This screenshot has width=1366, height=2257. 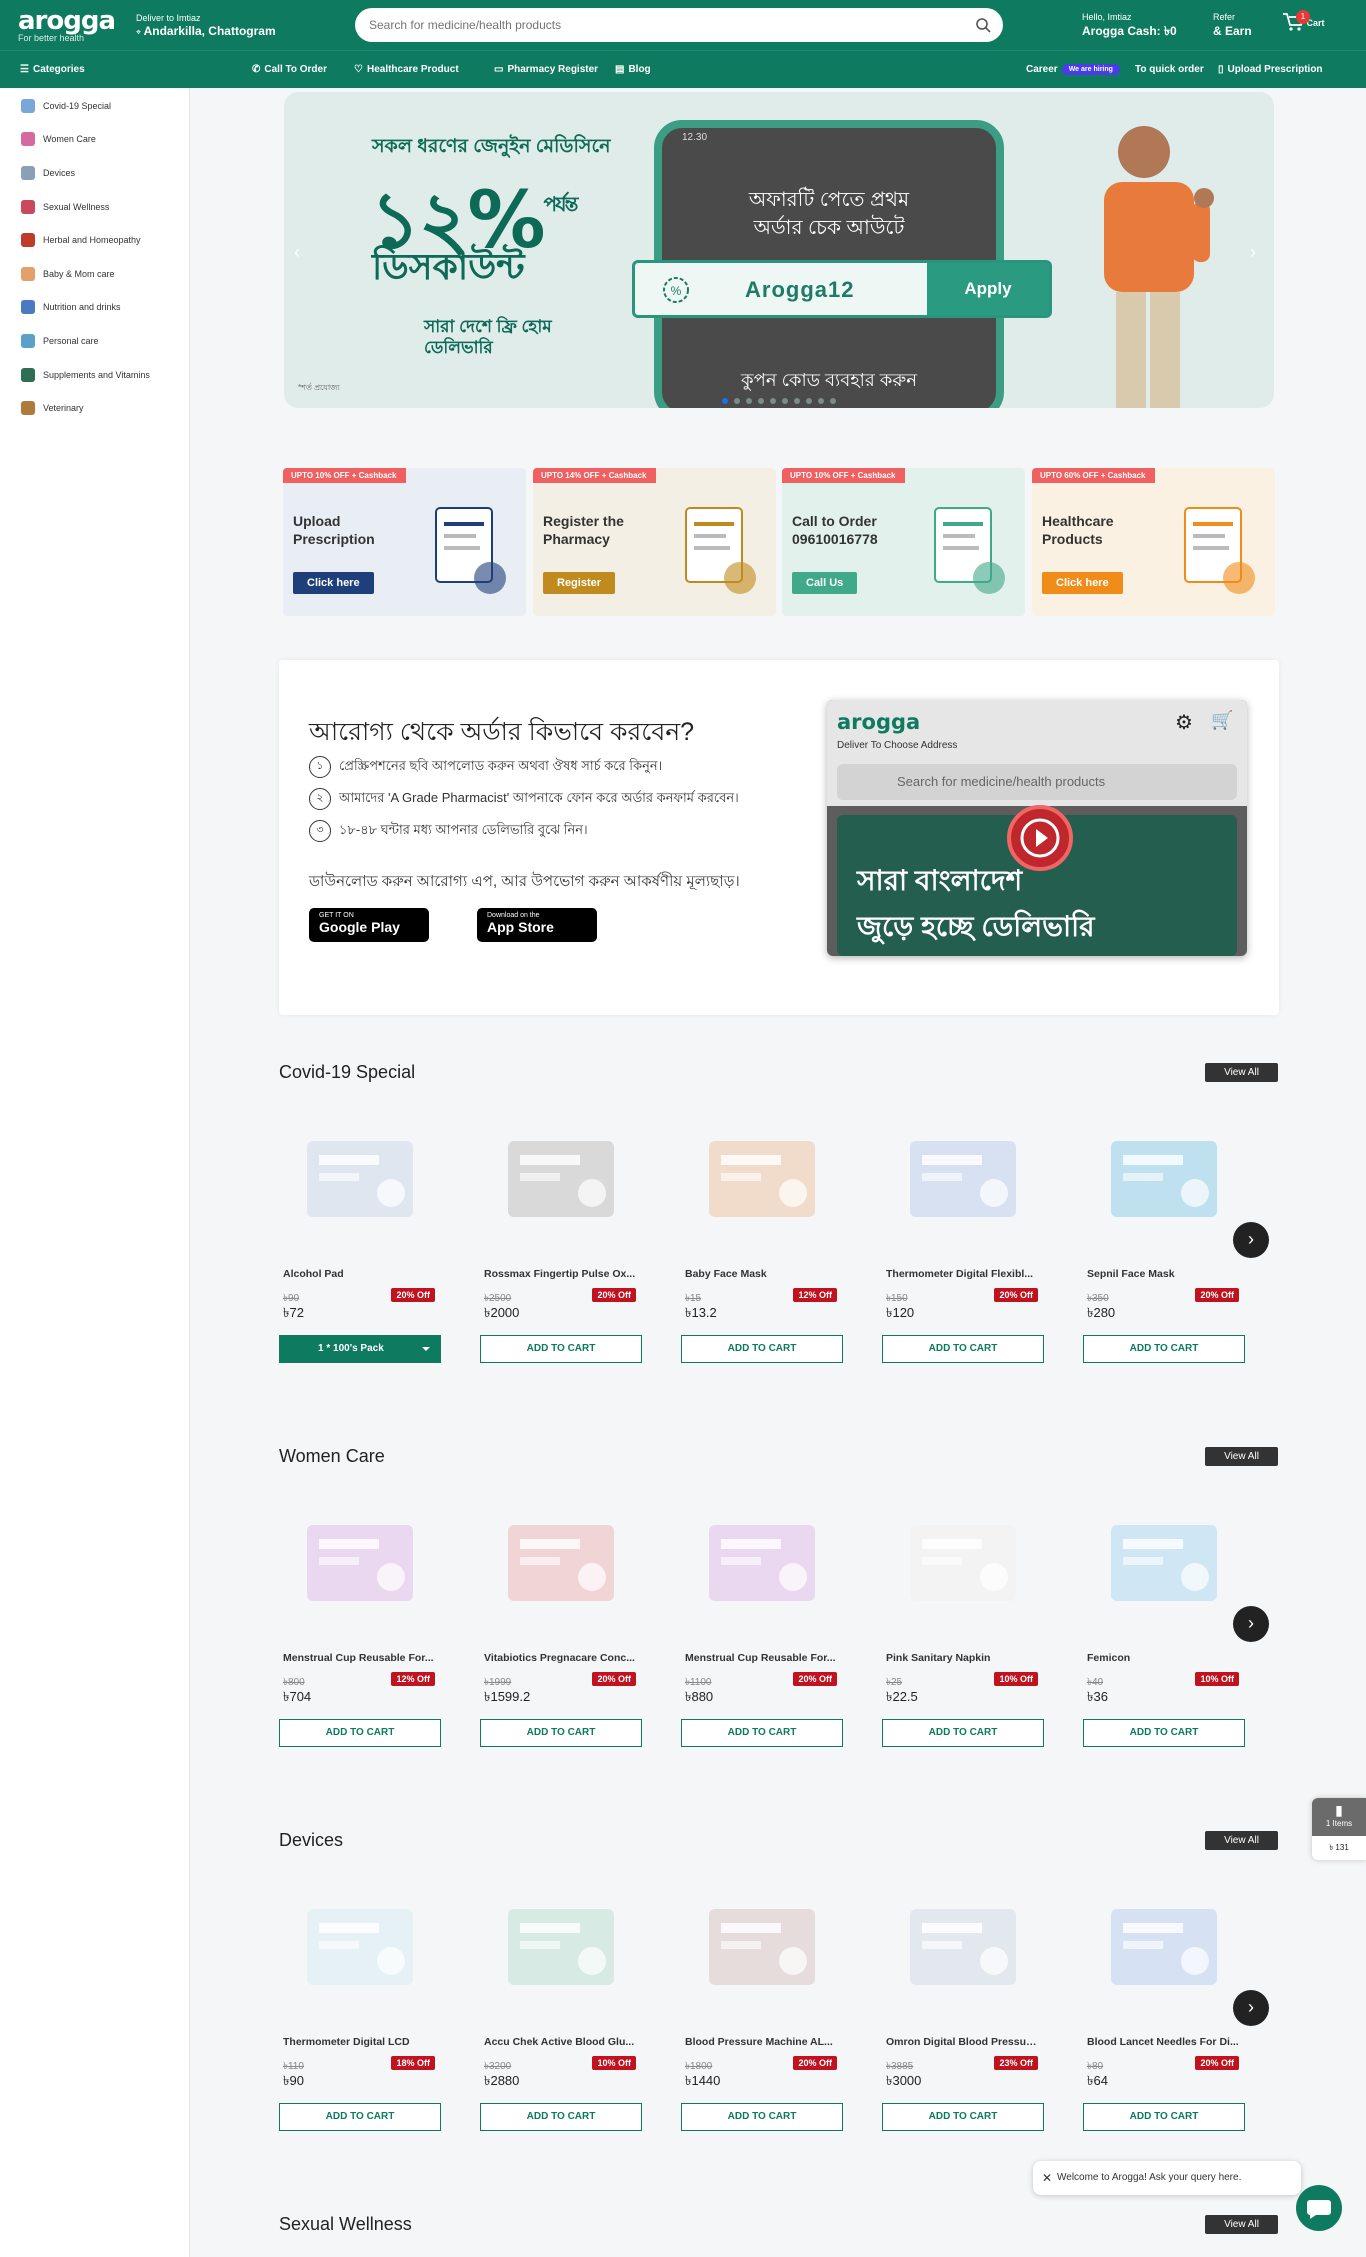 What do you see at coordinates (825, 583) in the screenshot?
I see `promo-button: Call Us` at bounding box center [825, 583].